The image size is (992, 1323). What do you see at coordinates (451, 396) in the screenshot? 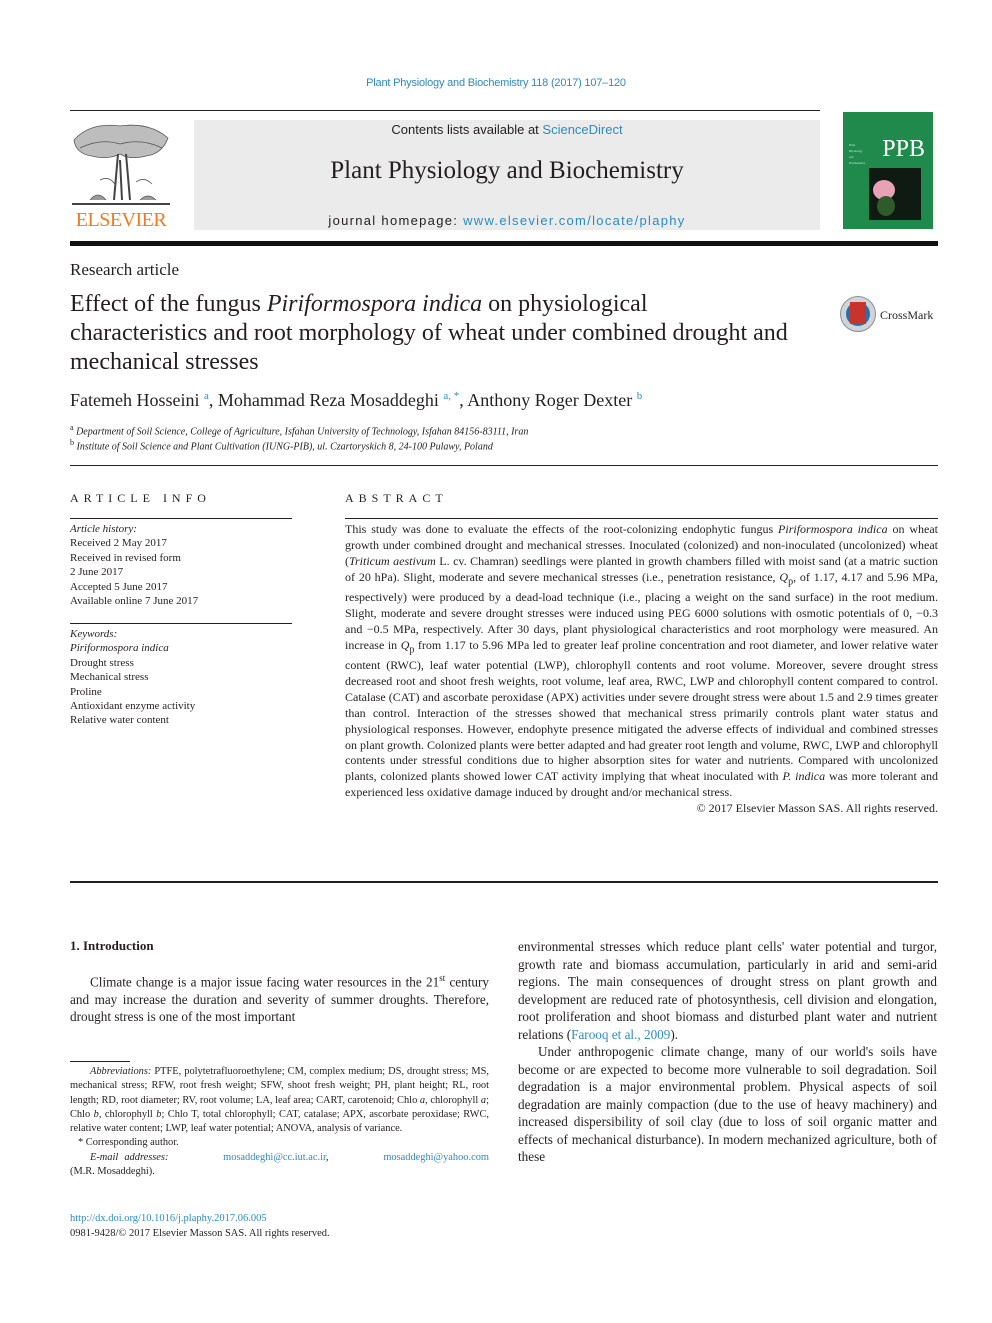
I see `affiliation-marker: a, *` at bounding box center [451, 396].